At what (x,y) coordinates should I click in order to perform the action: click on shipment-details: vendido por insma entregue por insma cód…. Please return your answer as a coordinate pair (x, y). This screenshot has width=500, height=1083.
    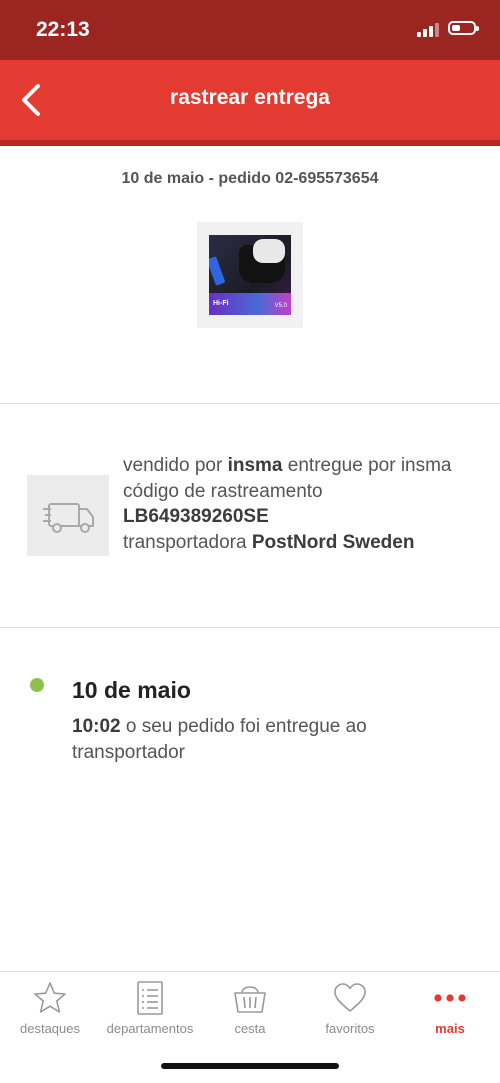
    Looking at the image, I should click on (303, 504).